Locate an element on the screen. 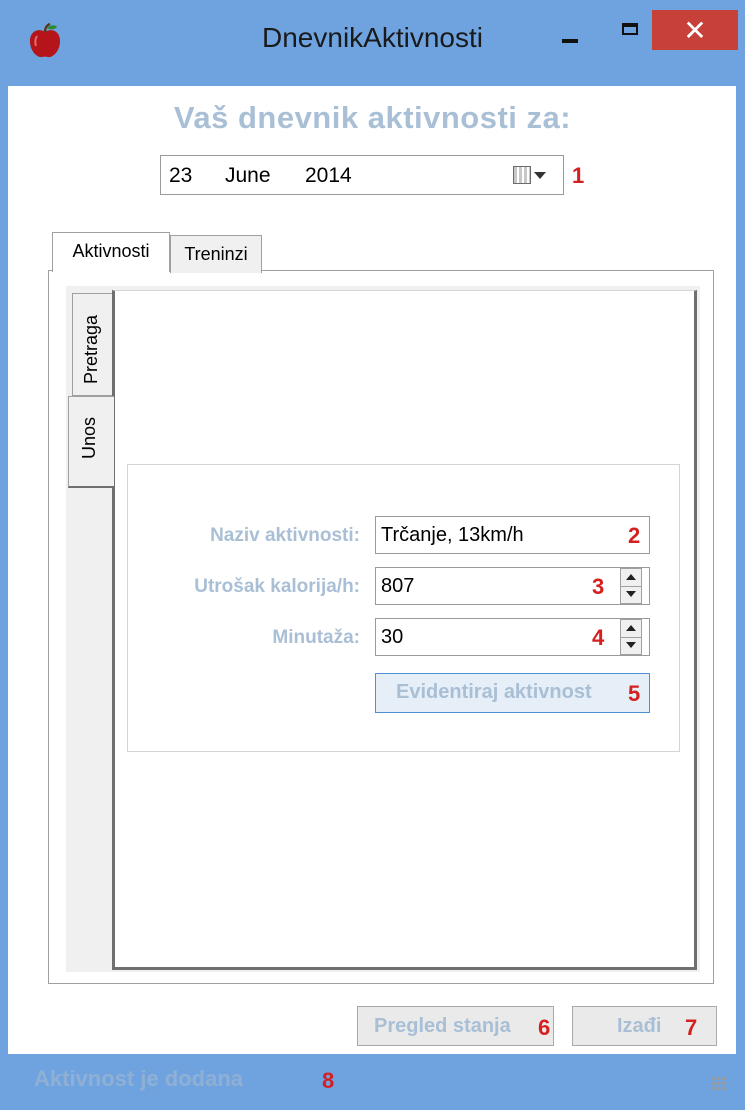 The image size is (745, 1110). resize-grip-icon is located at coordinates (719, 1084).